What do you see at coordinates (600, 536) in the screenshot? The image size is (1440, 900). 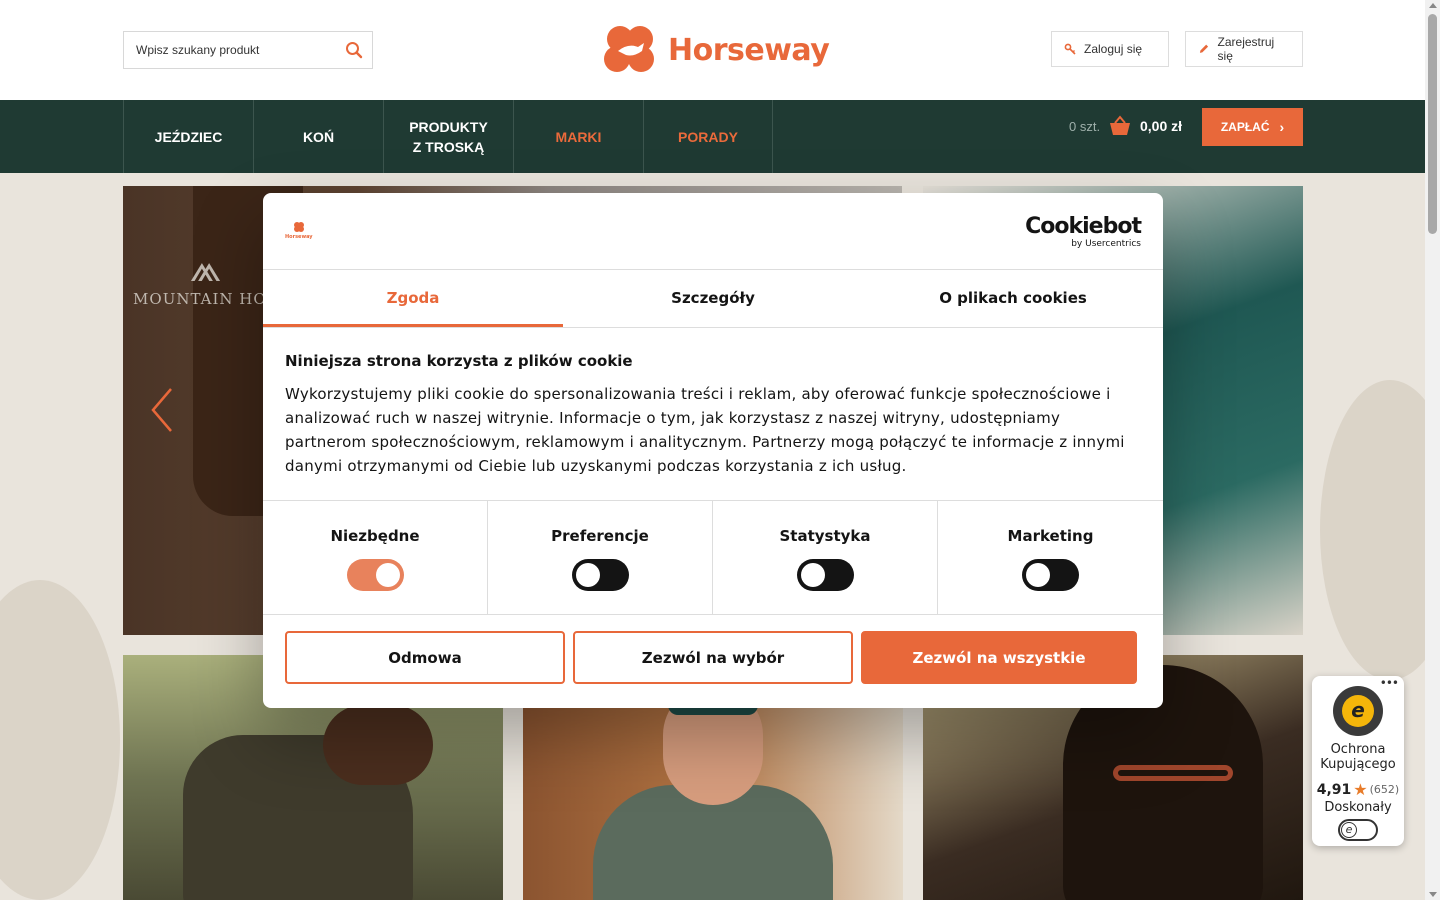 I see `toggle-label: Preferencje` at bounding box center [600, 536].